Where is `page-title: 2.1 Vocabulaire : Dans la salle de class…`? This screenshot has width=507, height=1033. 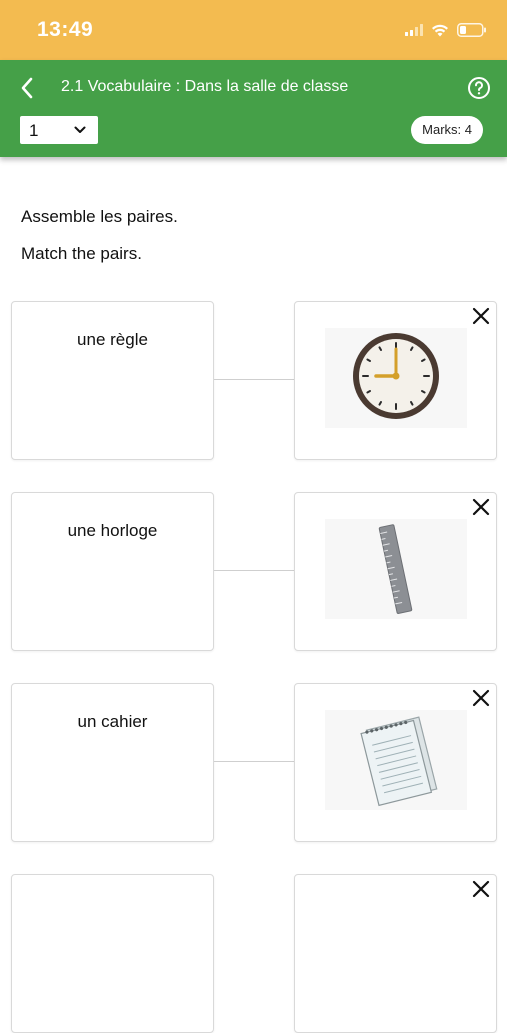
page-title: 2.1 Vocabulaire : Dans la salle de class… is located at coordinates (205, 86).